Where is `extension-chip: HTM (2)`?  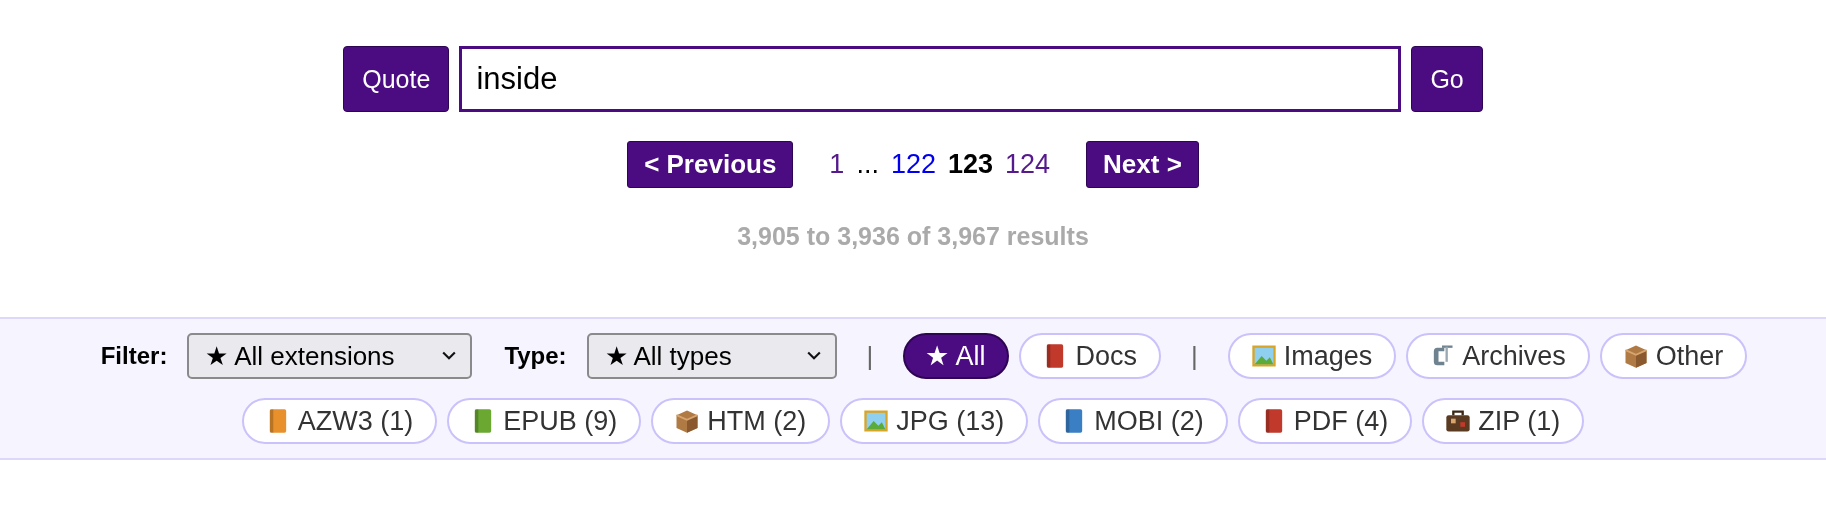
extension-chip: HTM (2) is located at coordinates (741, 421).